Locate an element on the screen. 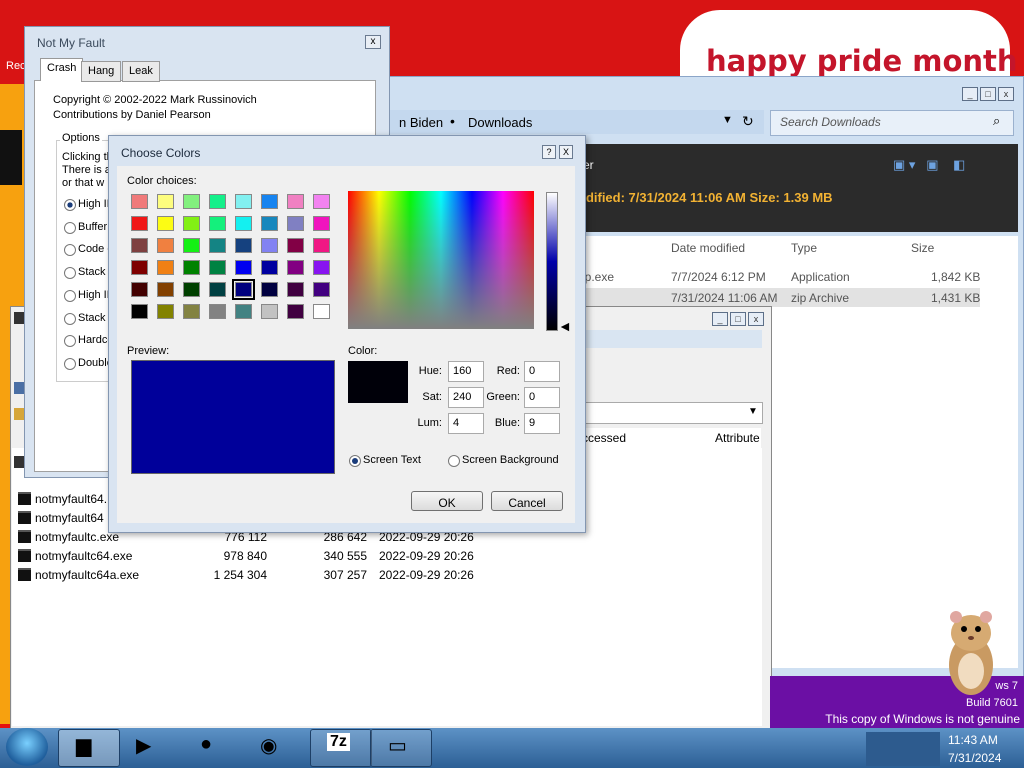 The image size is (1024, 768). column-attributes: Attribute is located at coordinates (737, 438).